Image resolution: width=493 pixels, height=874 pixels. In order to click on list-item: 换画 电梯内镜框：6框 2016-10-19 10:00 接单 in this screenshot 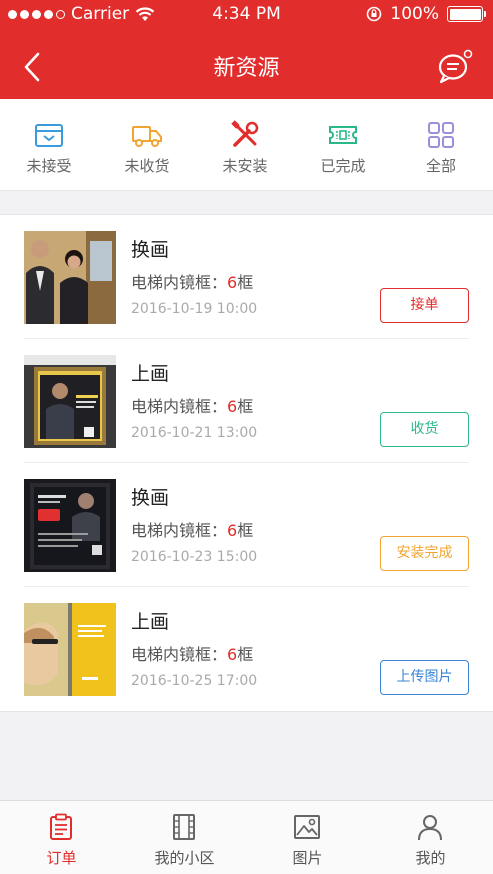, I will do `click(246, 277)`.